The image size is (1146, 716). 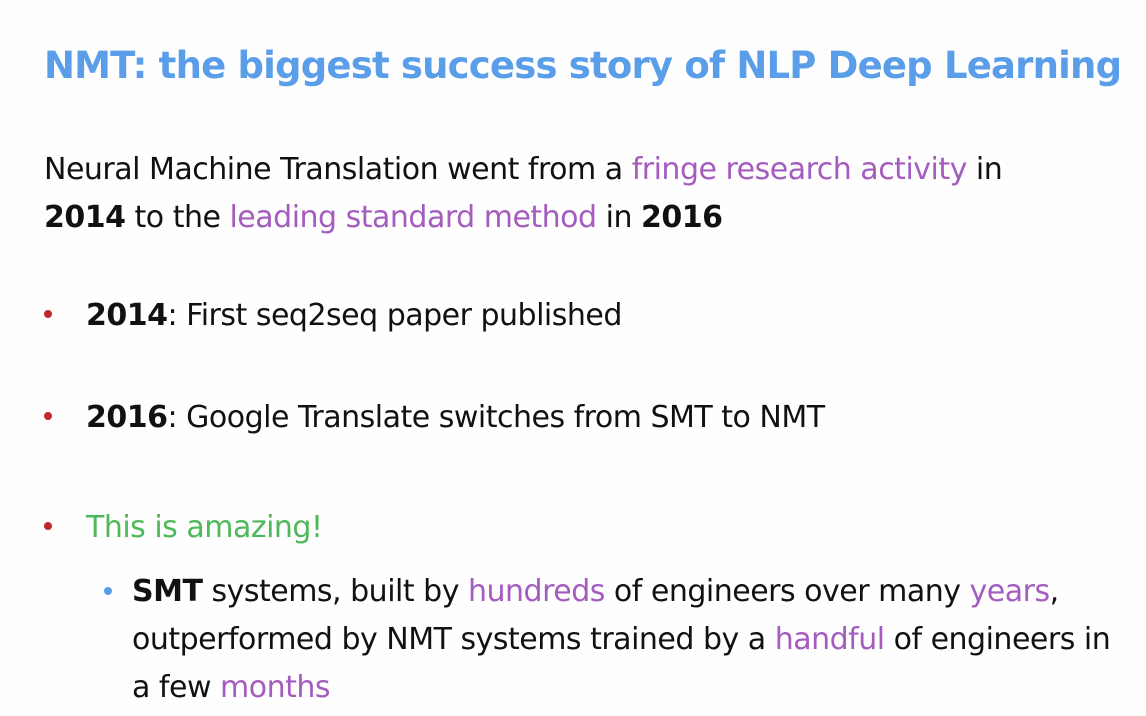 I want to click on sub-highlight-1: hundreds, so click(x=536, y=591).